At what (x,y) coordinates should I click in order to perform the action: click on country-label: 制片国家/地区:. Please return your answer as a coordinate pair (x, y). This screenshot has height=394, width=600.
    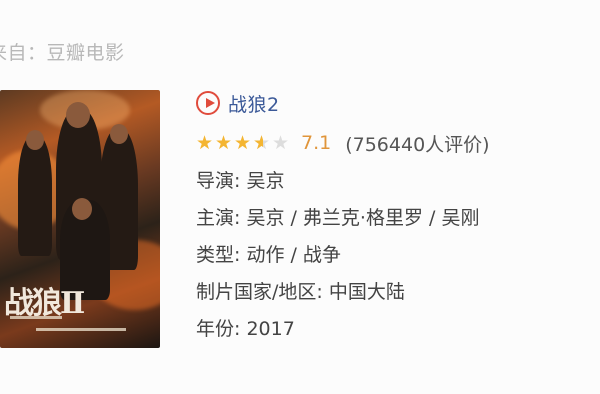
    Looking at the image, I should click on (259, 292).